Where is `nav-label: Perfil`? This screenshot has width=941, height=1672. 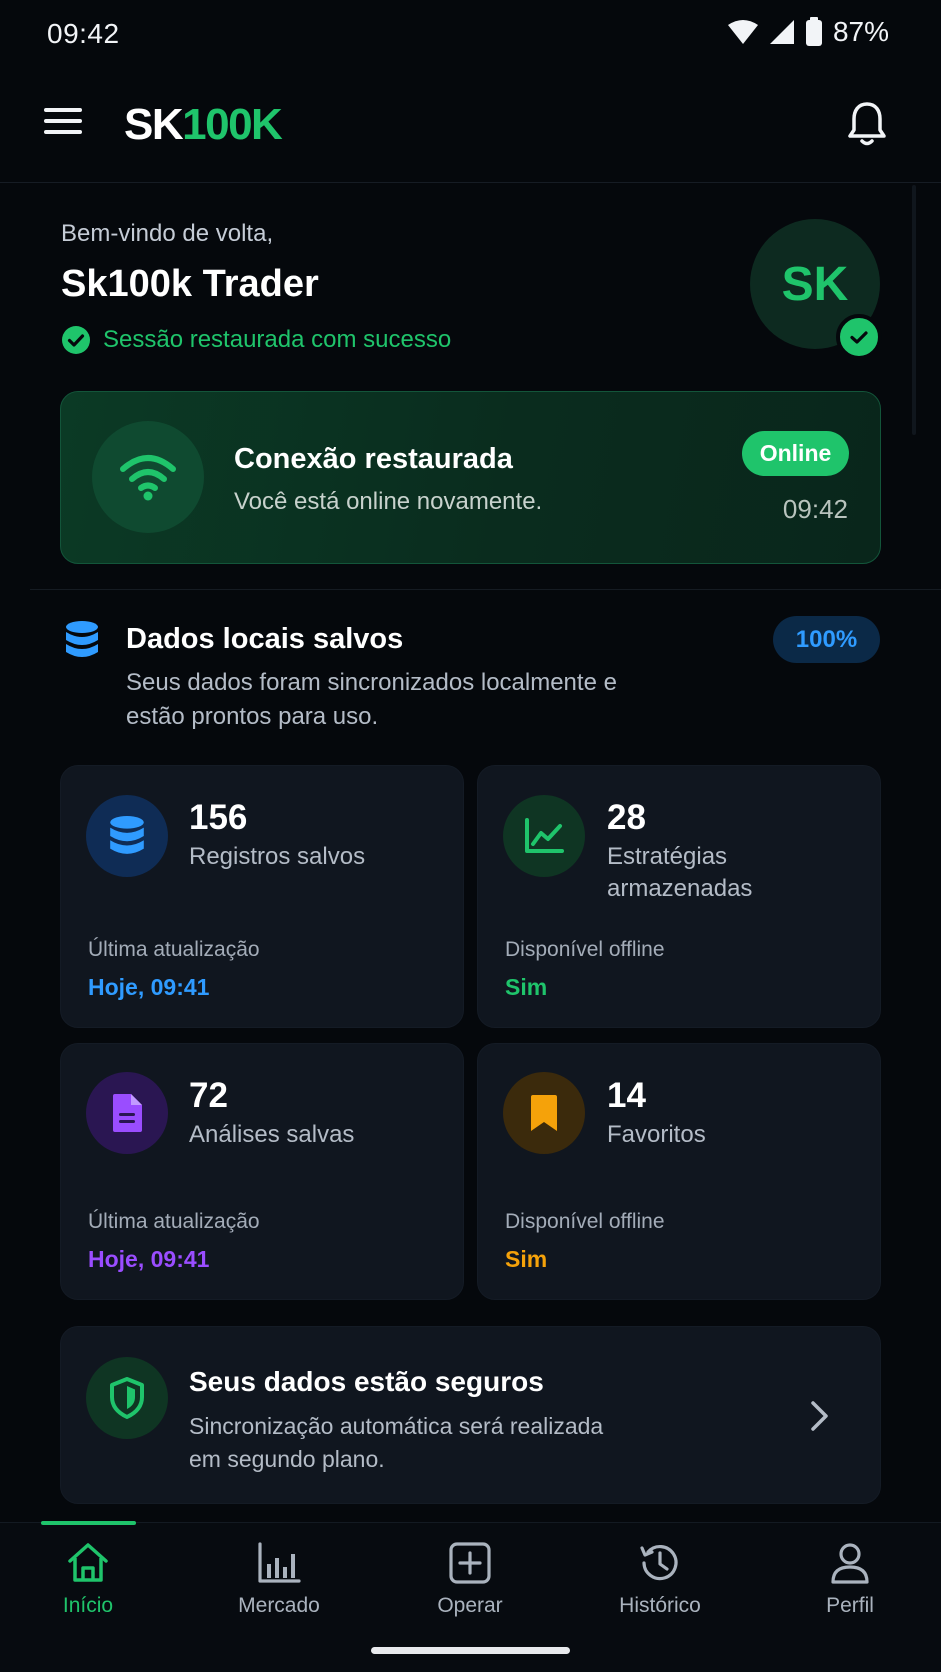
nav-label: Perfil is located at coordinates (850, 1605).